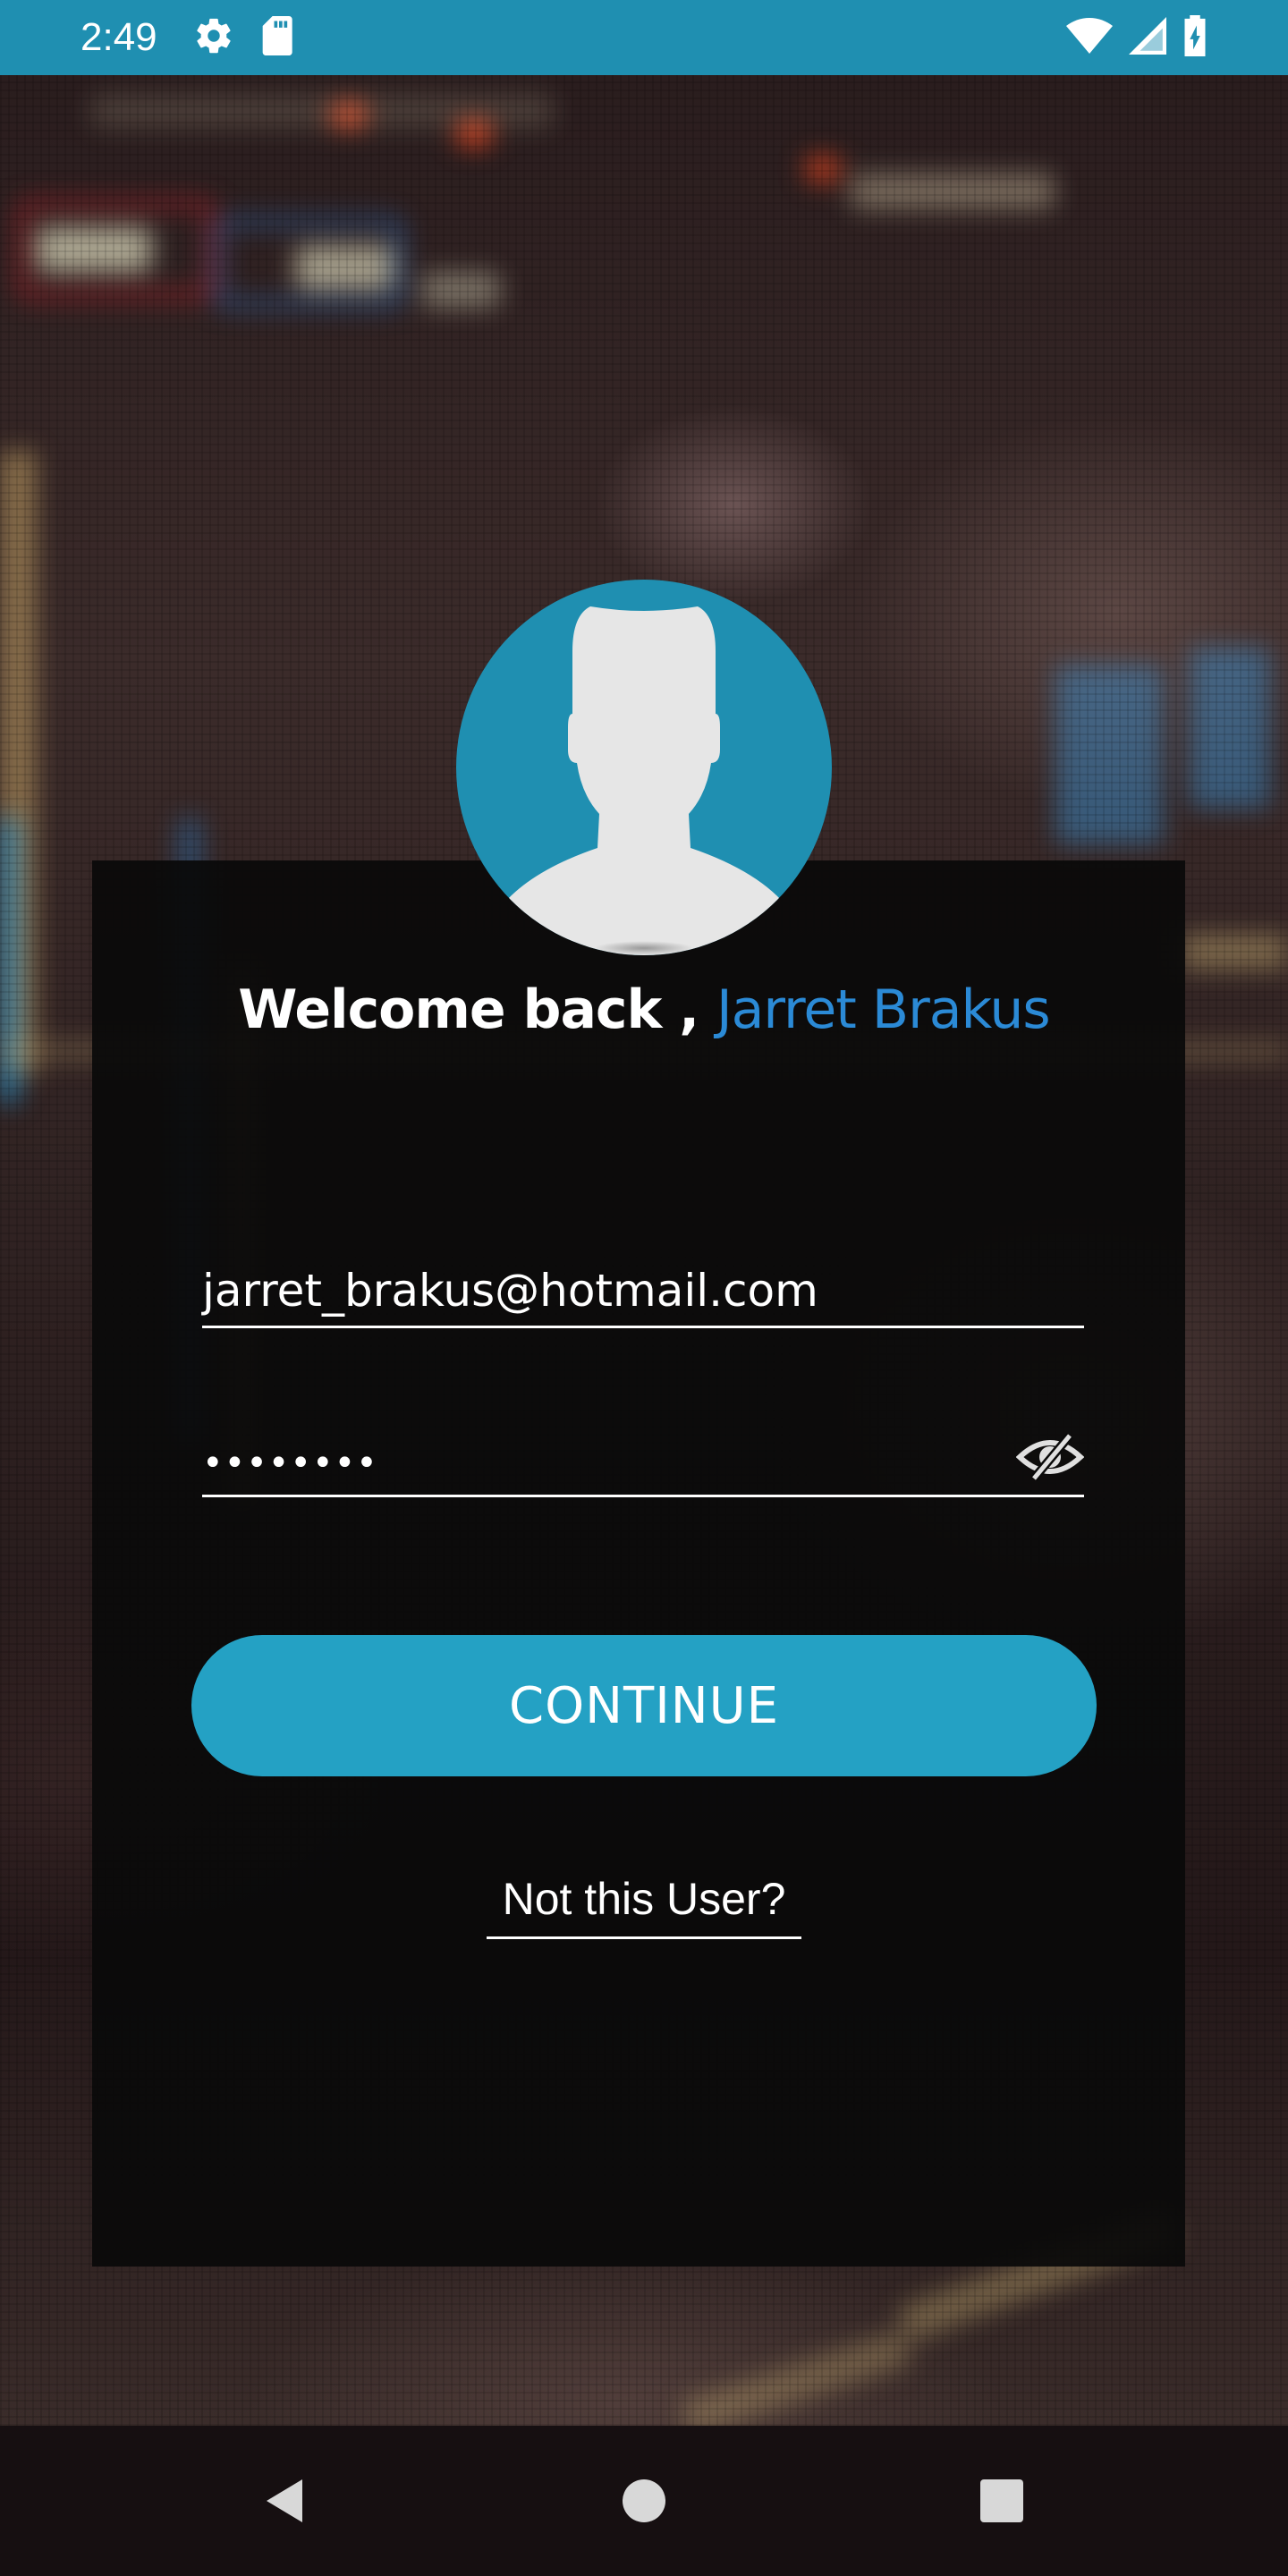  What do you see at coordinates (644, 780) in the screenshot?
I see `user-silhouette-icon` at bounding box center [644, 780].